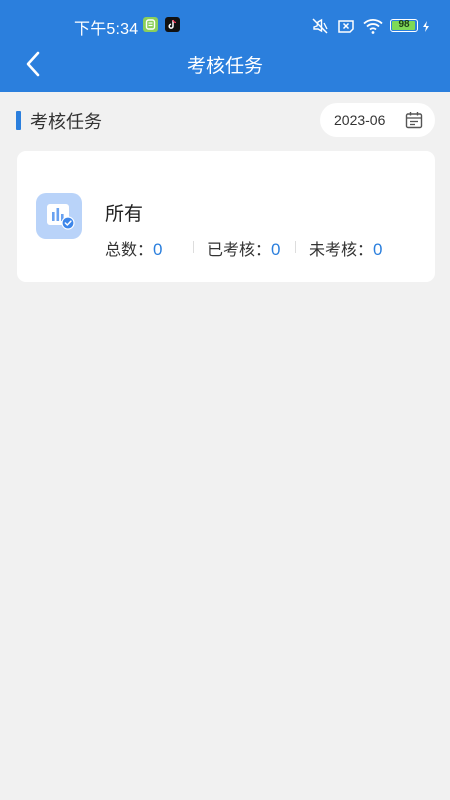 Image resolution: width=450 pixels, height=800 pixels. I want to click on nav-bar: 考核任务, so click(225, 64).